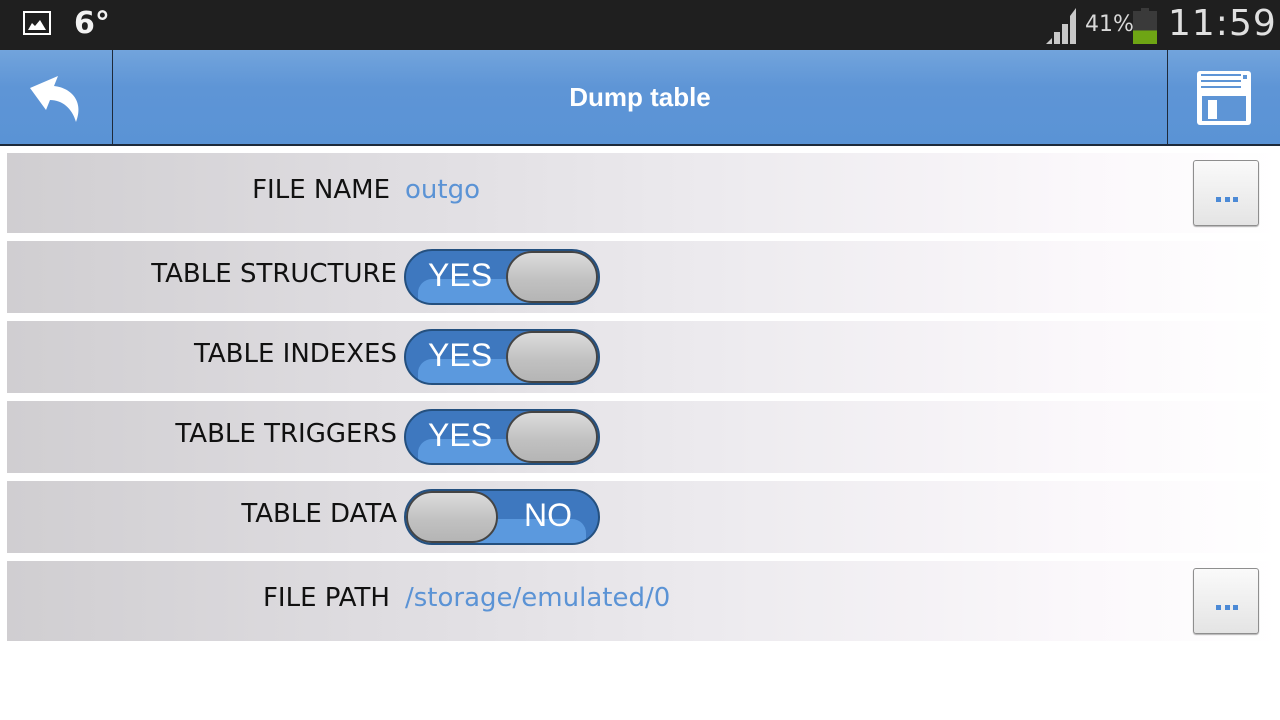 Image resolution: width=1280 pixels, height=720 pixels. What do you see at coordinates (643, 277) in the screenshot?
I see `table-structure-row: TABLE STRUCTURE YES` at bounding box center [643, 277].